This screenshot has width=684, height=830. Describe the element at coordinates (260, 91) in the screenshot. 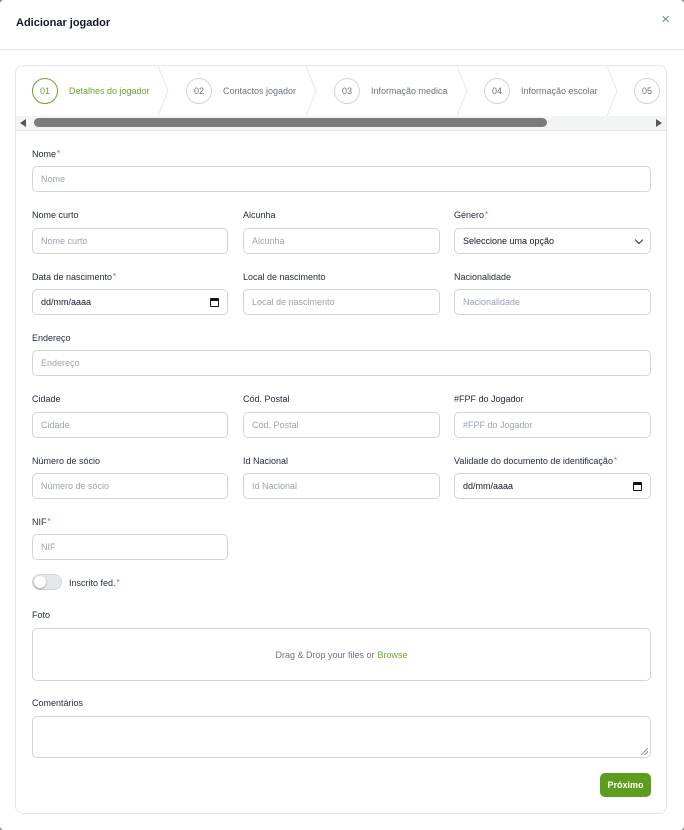

I see `step-label: Contactos jogador` at that location.